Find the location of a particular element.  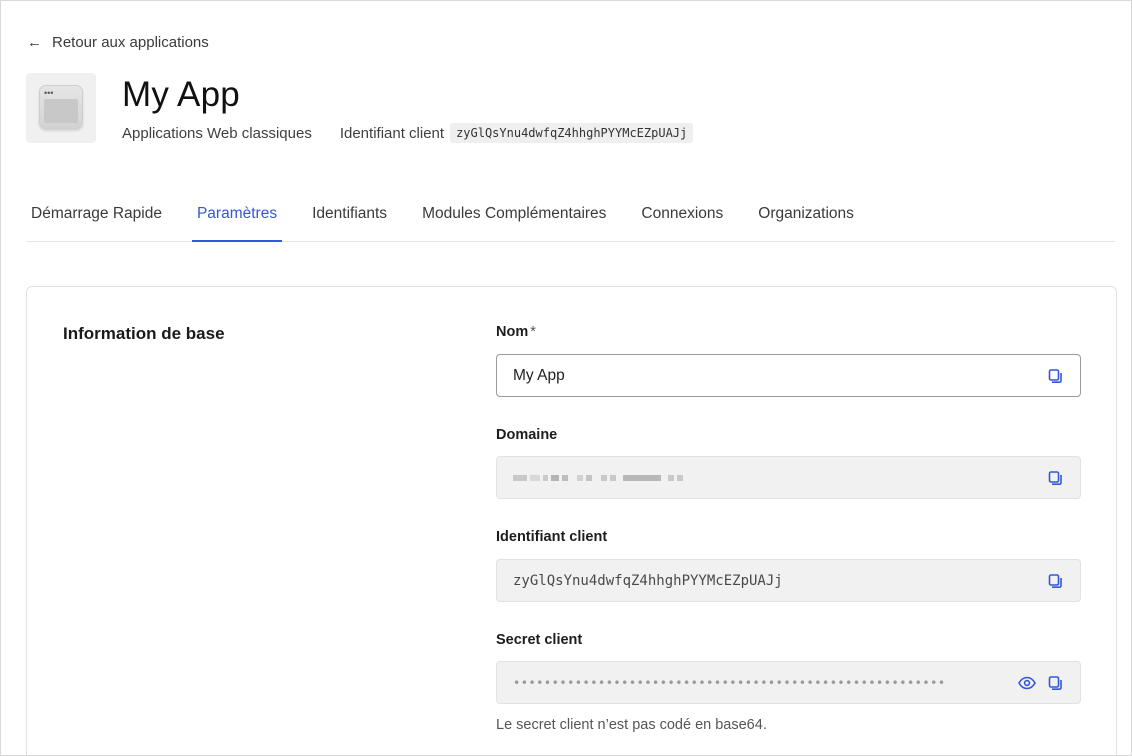

client-id-badge: zyGlQsYnu4dwfqZ4hhghPYYMcEZpUAJj is located at coordinates (572, 133).